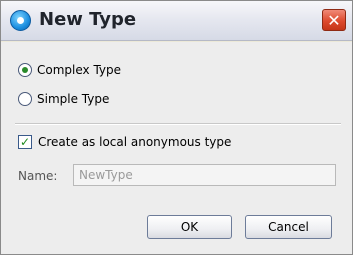 The height and width of the screenshot is (255, 353). Describe the element at coordinates (25, 99) in the screenshot. I see `simple-type-radio` at that location.